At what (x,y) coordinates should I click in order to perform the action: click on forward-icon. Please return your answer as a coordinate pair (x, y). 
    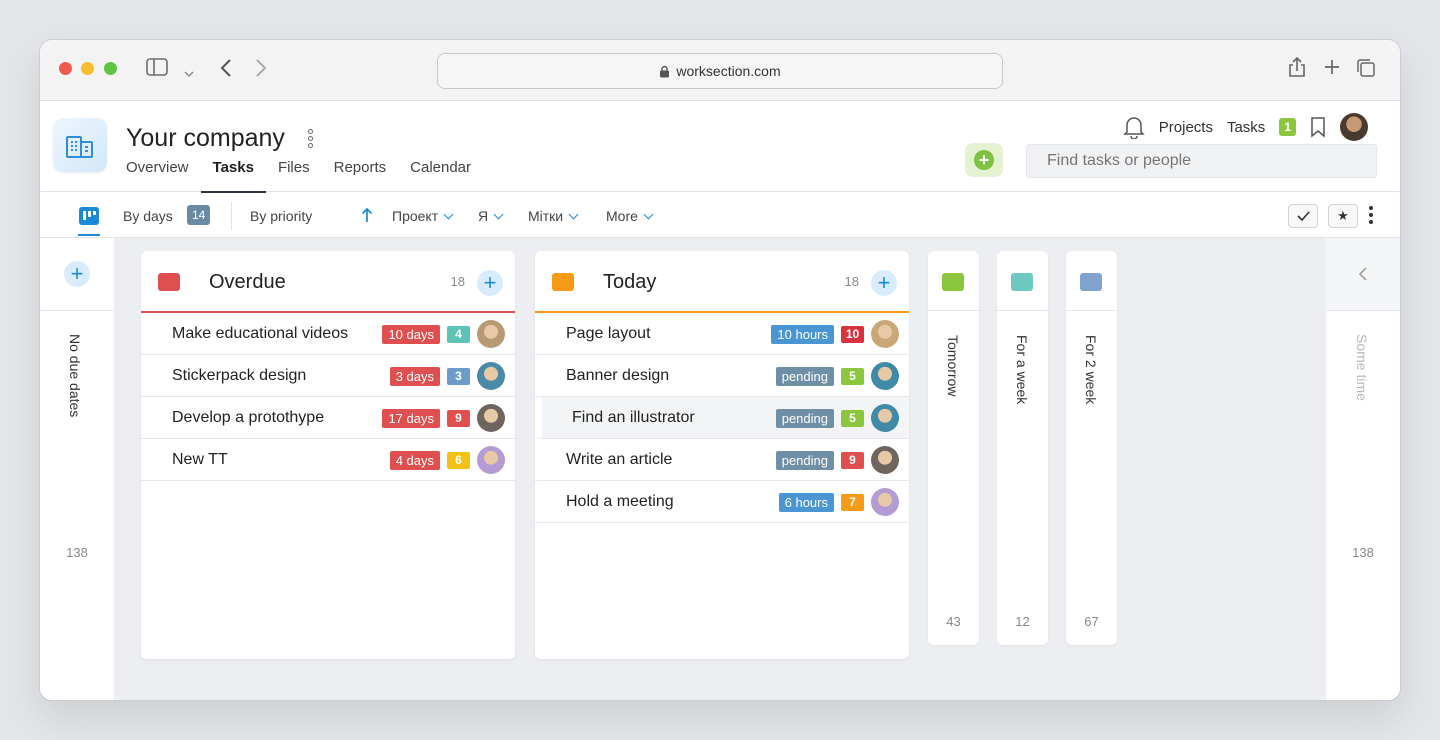
    Looking at the image, I should click on (261, 70).